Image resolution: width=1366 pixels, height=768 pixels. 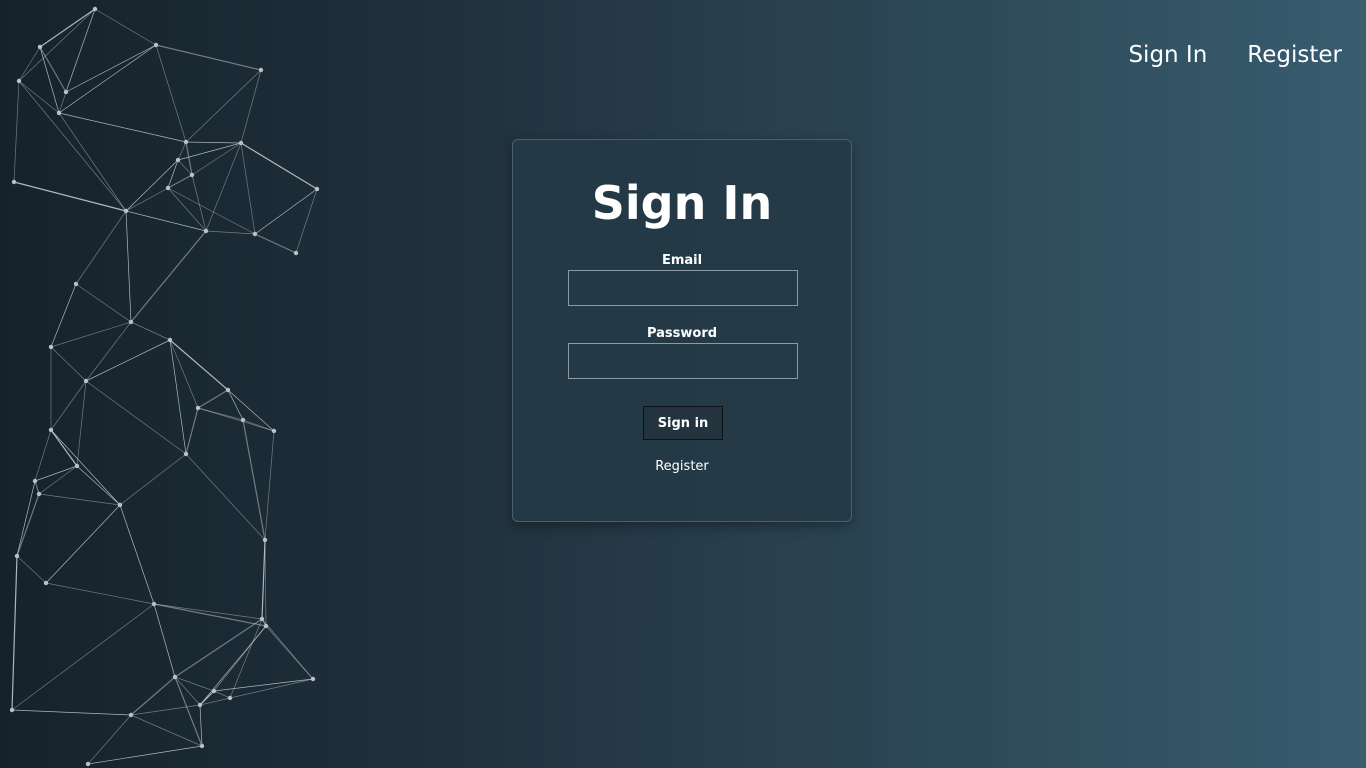 What do you see at coordinates (1235, 55) in the screenshot?
I see `top-nav: Sign In Register` at bounding box center [1235, 55].